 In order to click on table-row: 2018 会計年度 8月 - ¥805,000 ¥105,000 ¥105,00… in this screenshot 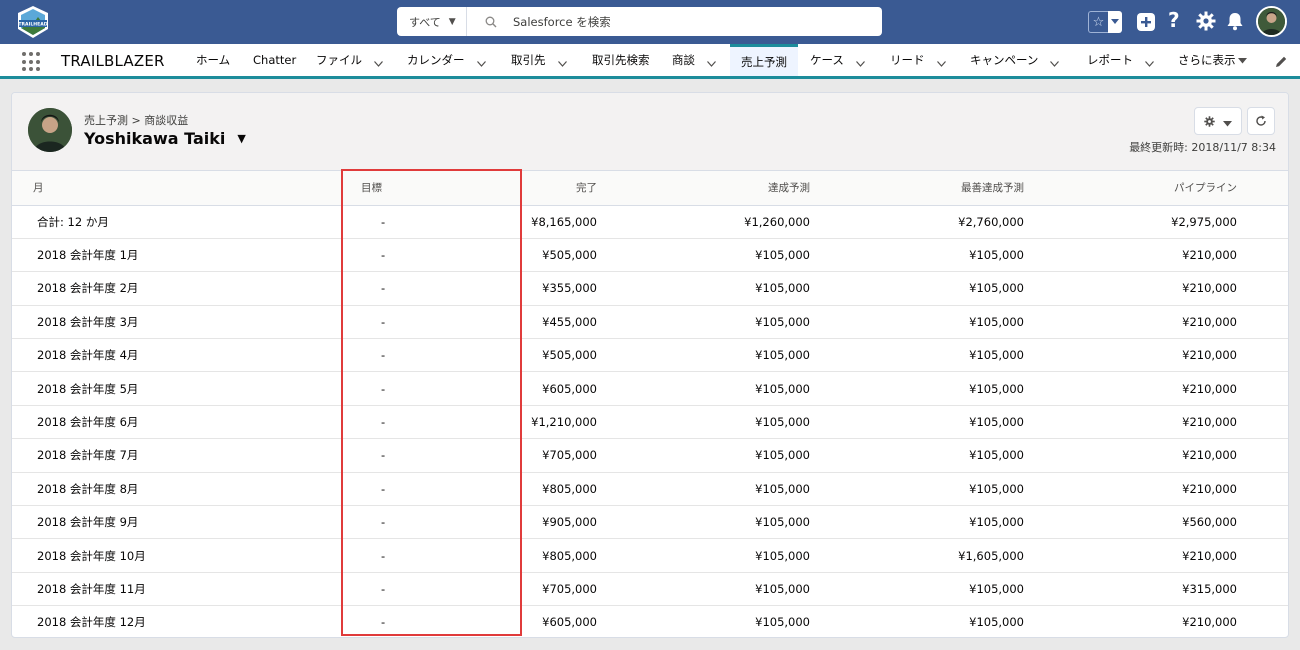, I will do `click(650, 489)`.